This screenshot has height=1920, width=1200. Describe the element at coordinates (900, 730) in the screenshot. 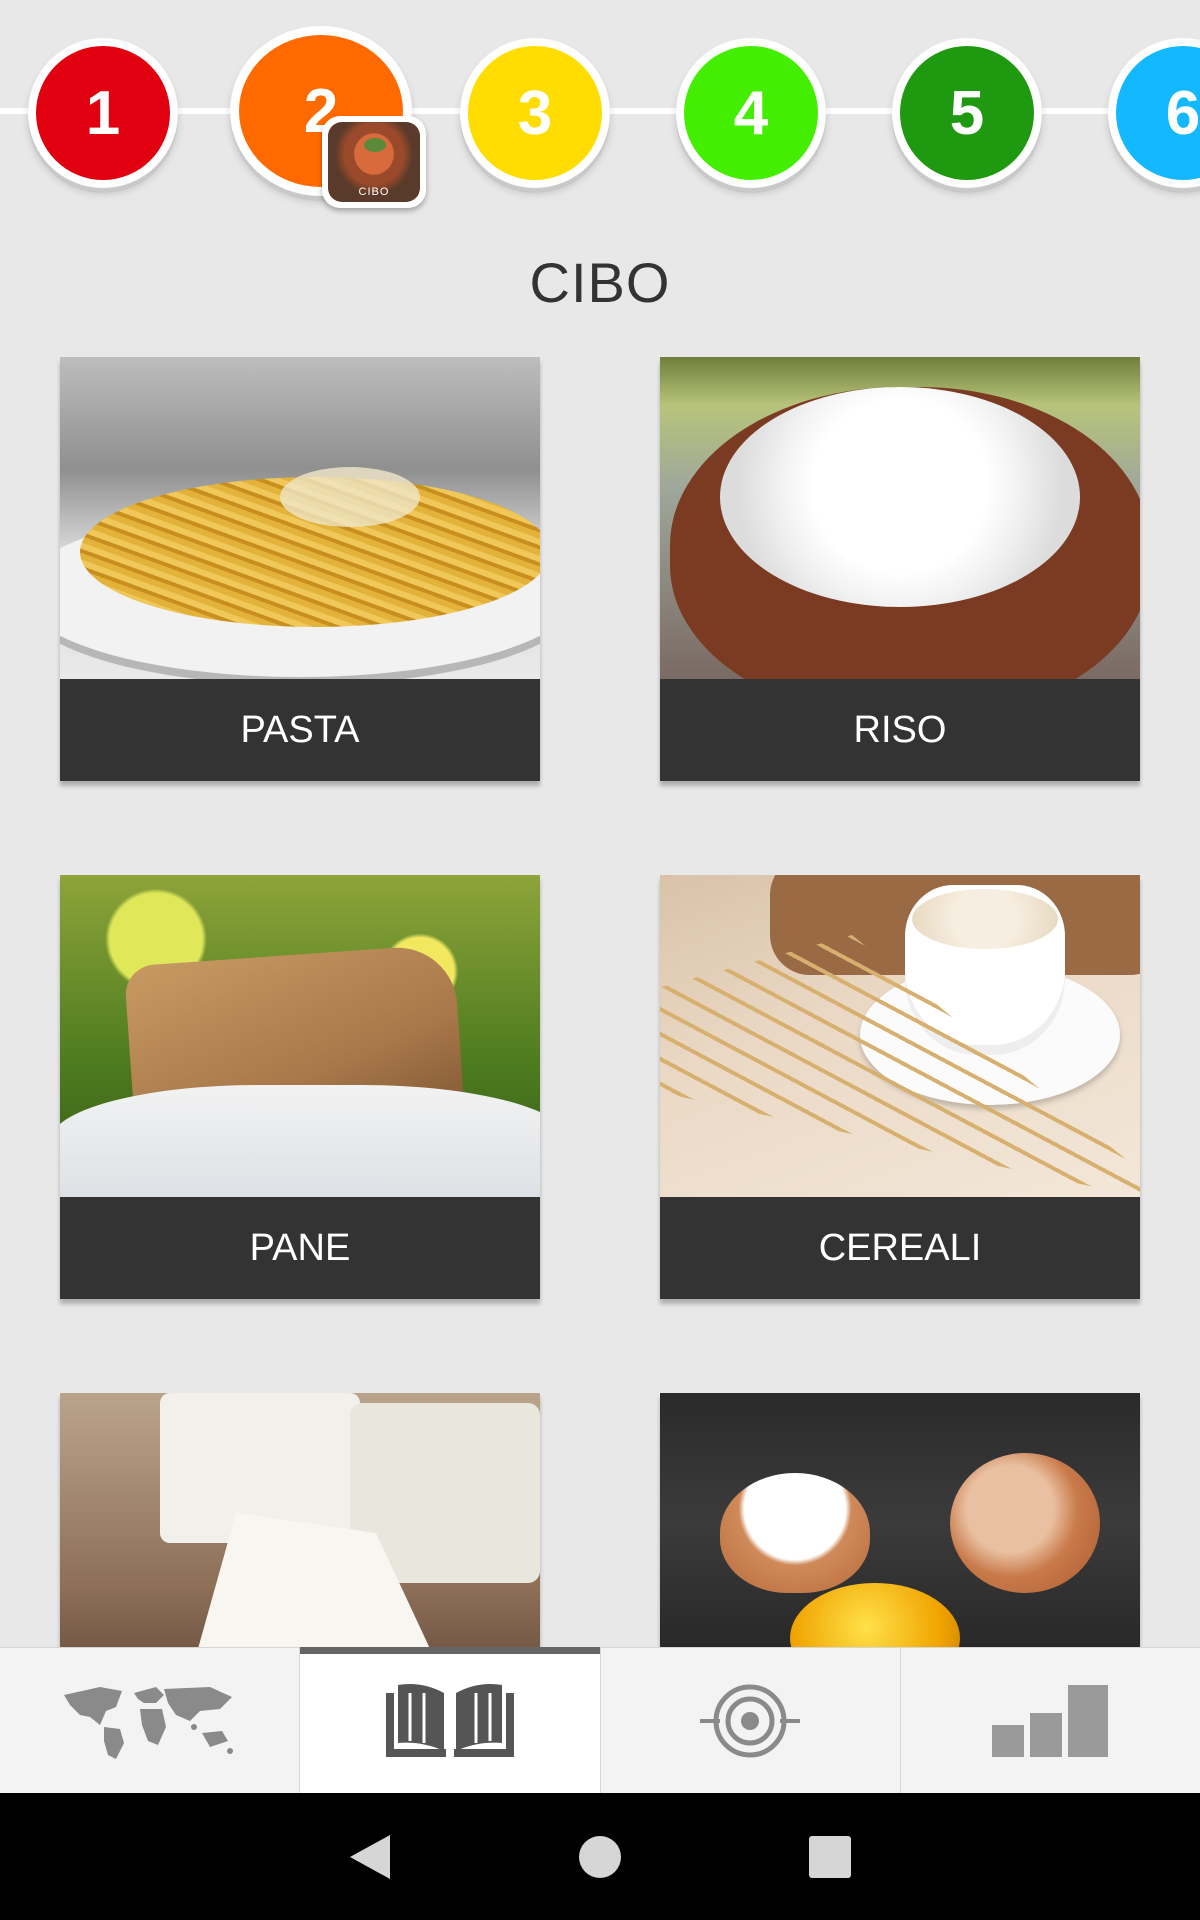

I see `card-label: RISO` at that location.